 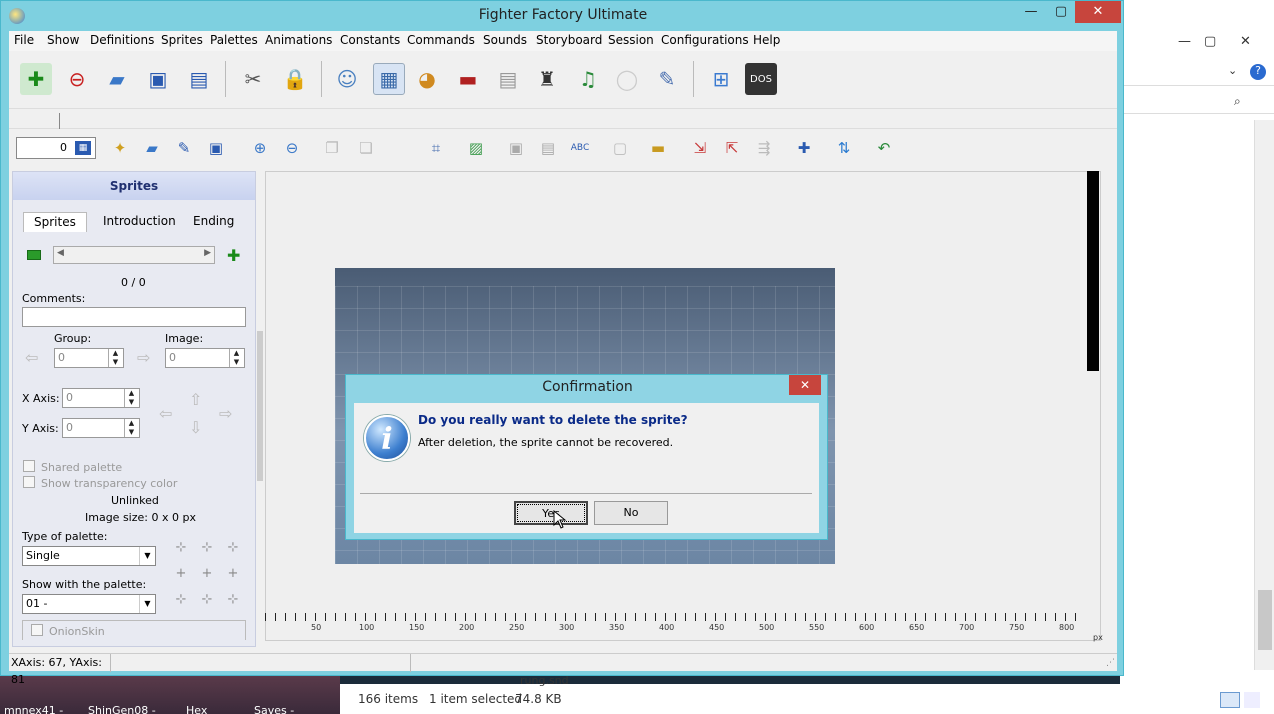 I want to click on explorer-minimize-button: —, so click(x=1184, y=41).